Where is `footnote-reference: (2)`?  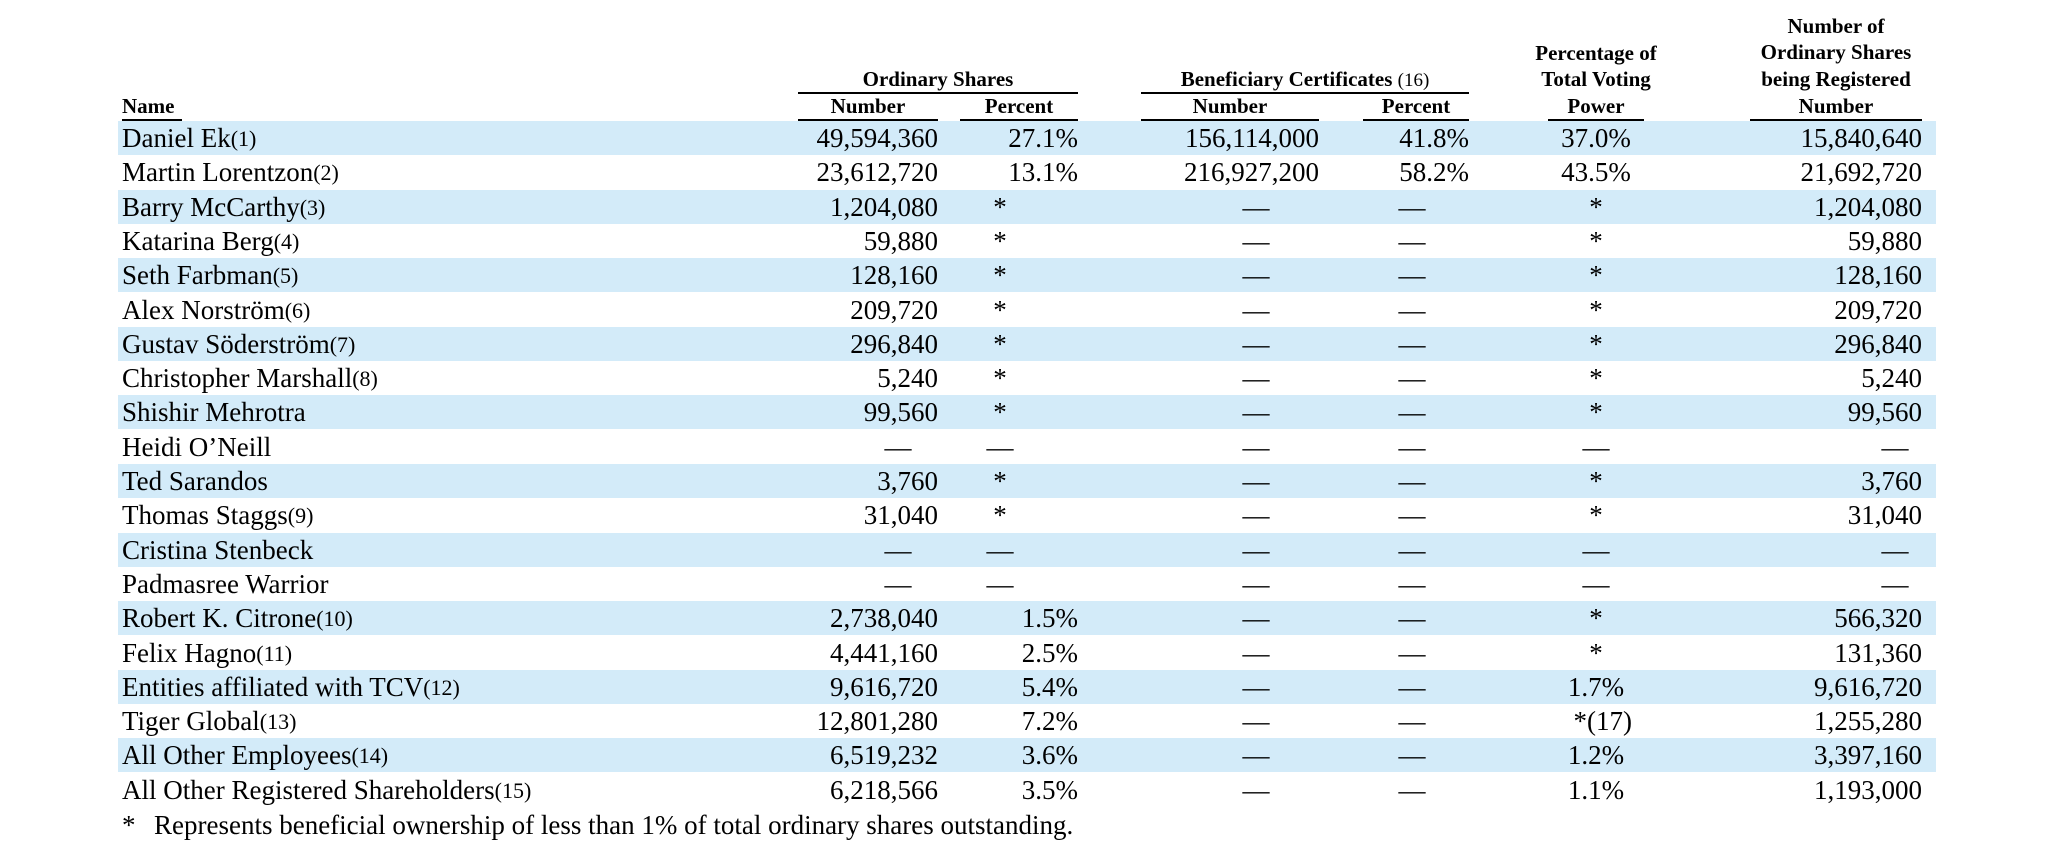
footnote-reference: (2) is located at coordinates (326, 173).